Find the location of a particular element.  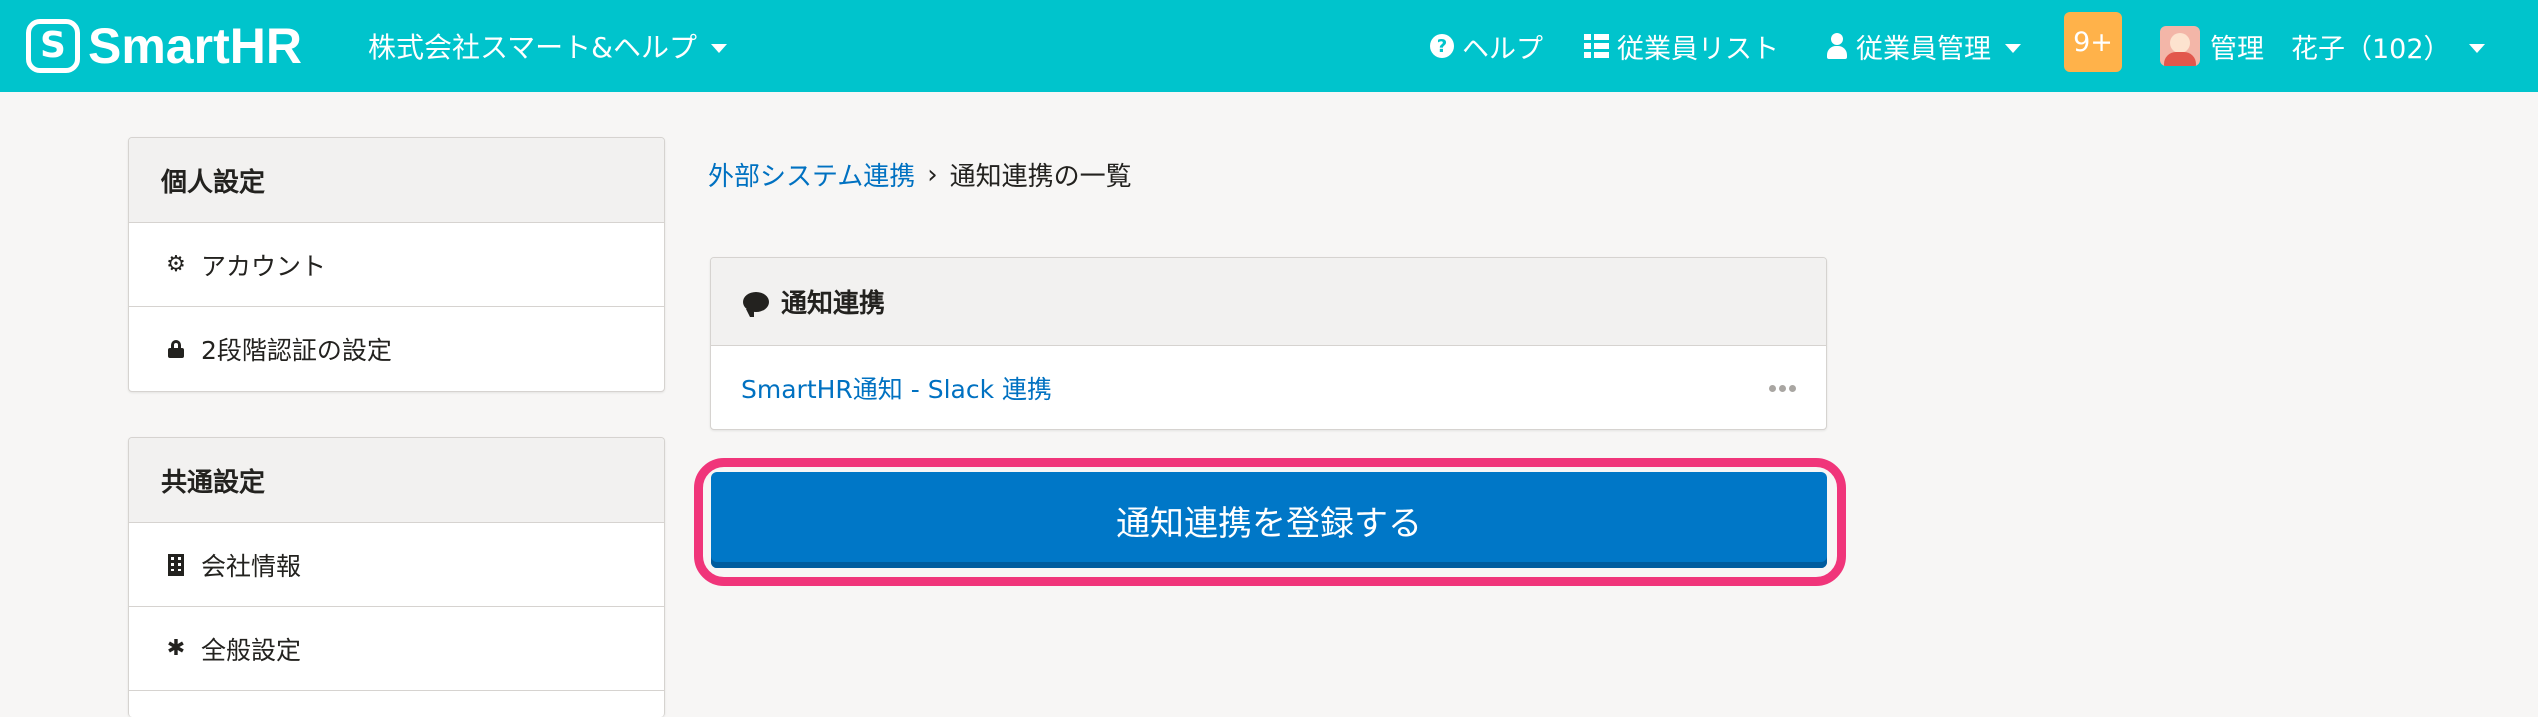

card-header: 通知連携 is located at coordinates (1268, 302).